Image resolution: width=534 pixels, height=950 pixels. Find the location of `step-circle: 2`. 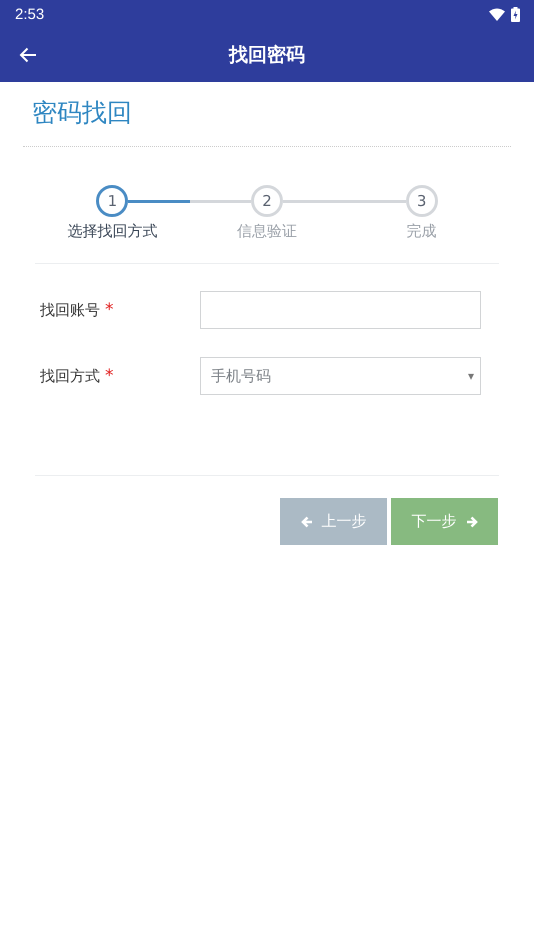

step-circle: 2 is located at coordinates (267, 201).